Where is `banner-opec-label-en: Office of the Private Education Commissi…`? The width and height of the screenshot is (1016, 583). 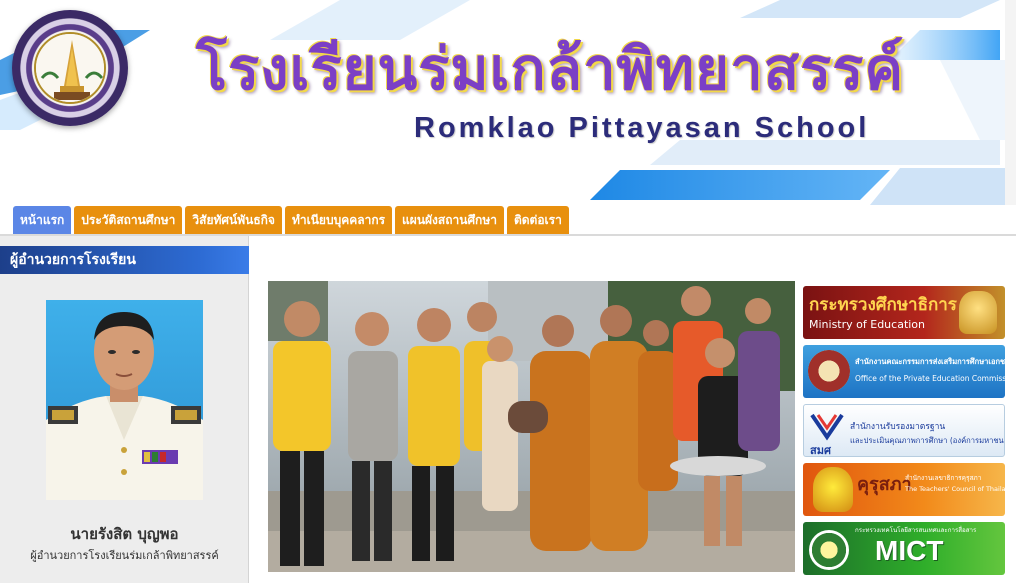 banner-opec-label-en: Office of the Private Education Commissi… is located at coordinates (930, 378).